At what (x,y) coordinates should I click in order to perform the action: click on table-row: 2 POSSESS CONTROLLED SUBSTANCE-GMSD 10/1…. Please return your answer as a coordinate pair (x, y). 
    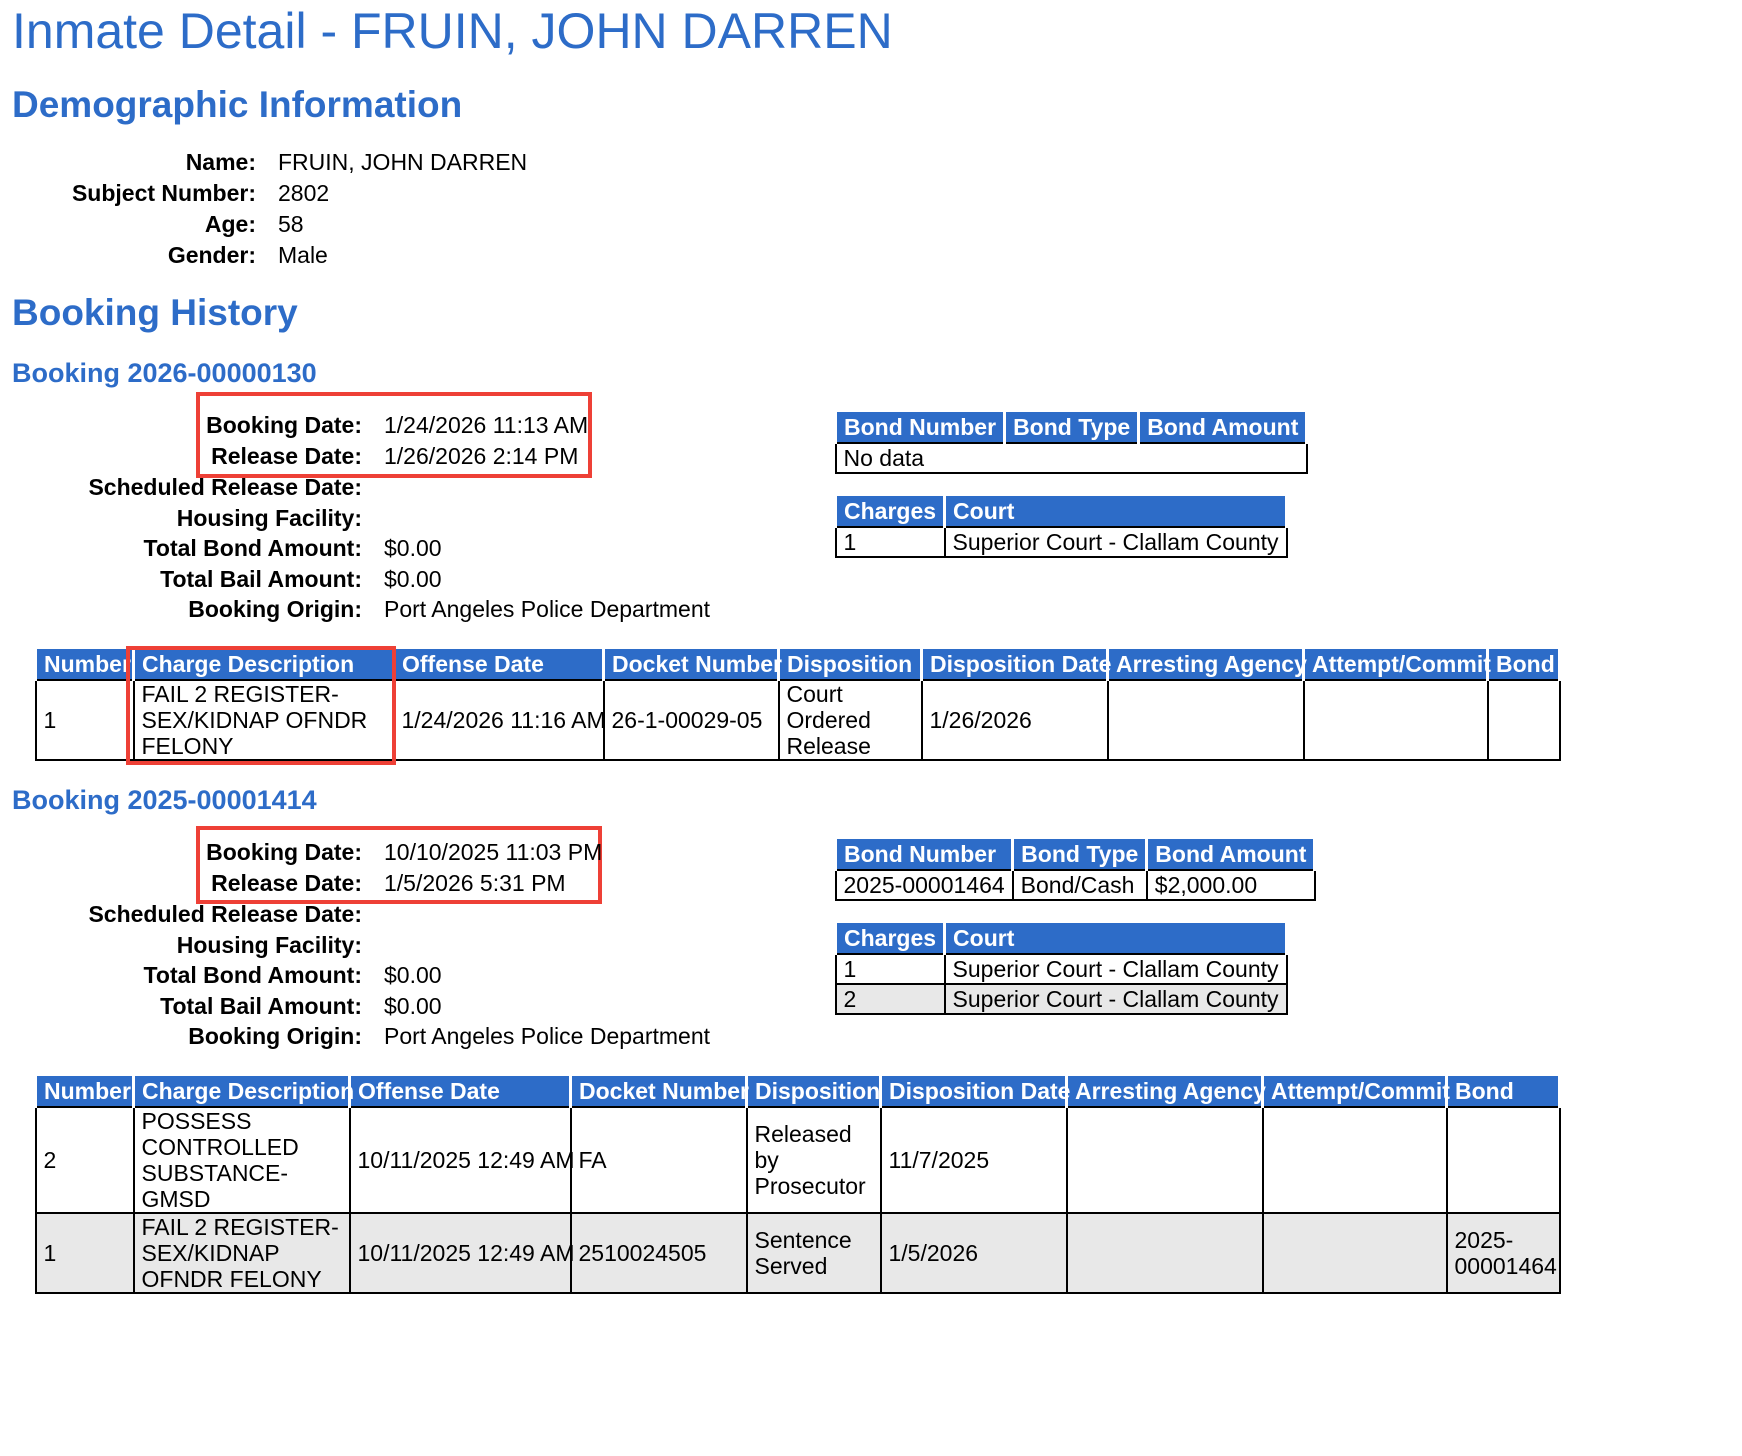
    Looking at the image, I should click on (797, 1160).